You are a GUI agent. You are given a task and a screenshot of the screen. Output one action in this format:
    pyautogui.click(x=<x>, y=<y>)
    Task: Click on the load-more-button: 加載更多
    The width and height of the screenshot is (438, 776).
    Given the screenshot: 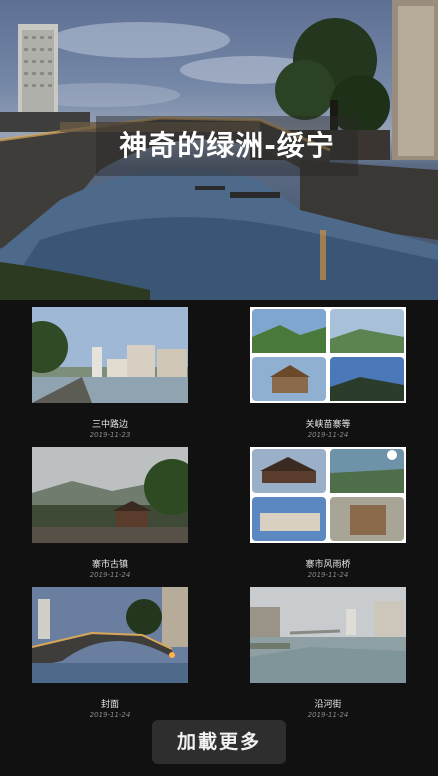 What is the action you would take?
    pyautogui.click(x=219, y=742)
    